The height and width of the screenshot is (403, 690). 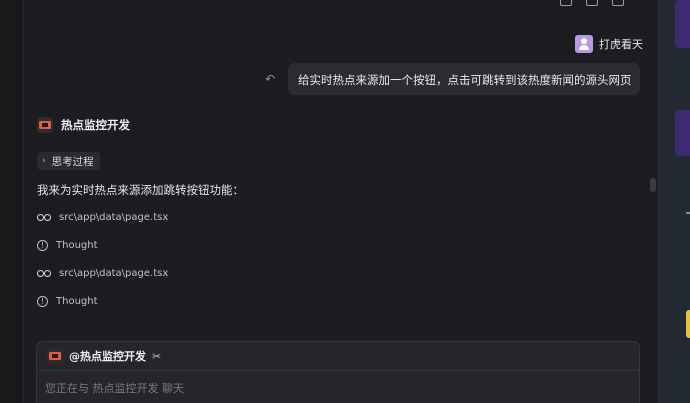 I want to click on thinking-process-toggle: › 思考过程, so click(x=68, y=161).